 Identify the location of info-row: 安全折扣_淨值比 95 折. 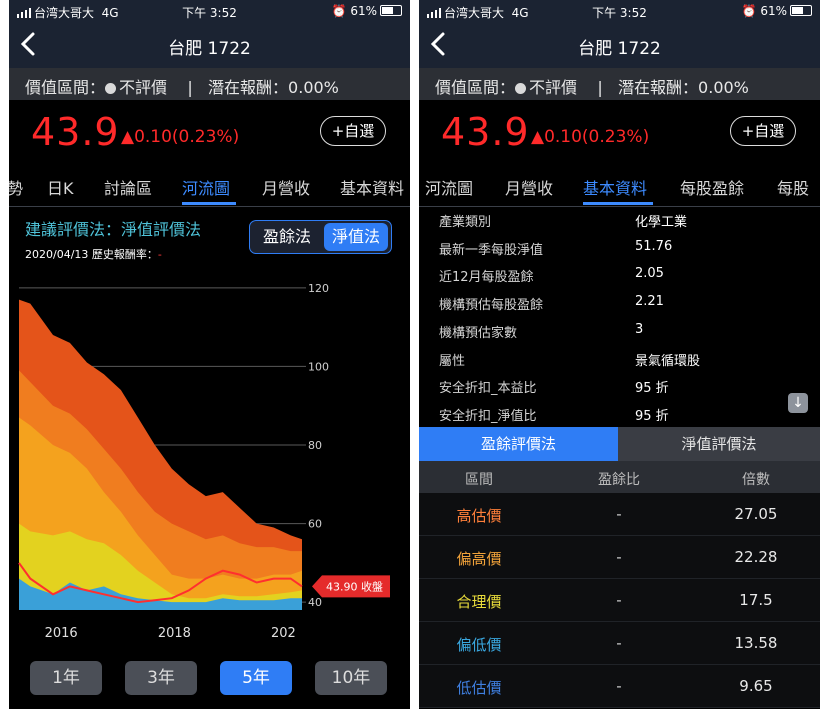
(554, 416).